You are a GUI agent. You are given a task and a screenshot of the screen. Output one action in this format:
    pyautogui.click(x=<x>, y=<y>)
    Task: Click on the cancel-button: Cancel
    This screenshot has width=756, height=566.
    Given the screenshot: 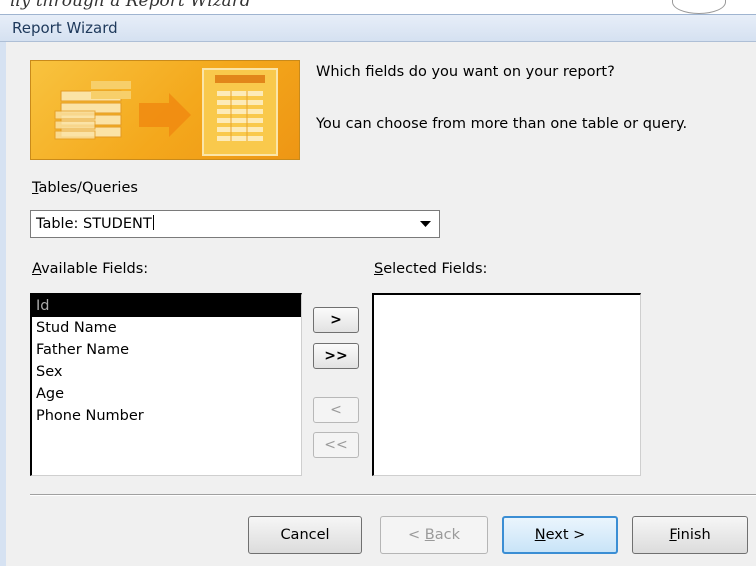 What is the action you would take?
    pyautogui.click(x=305, y=535)
    